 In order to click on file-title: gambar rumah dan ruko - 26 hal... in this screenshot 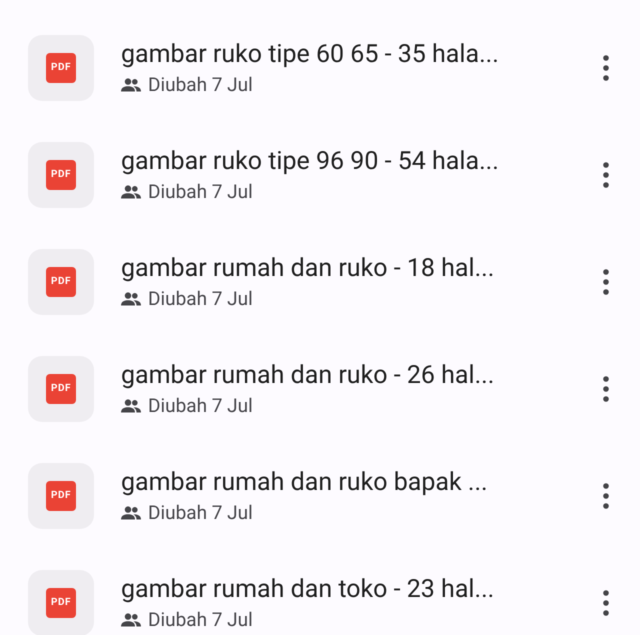, I will do `click(357, 376)`.